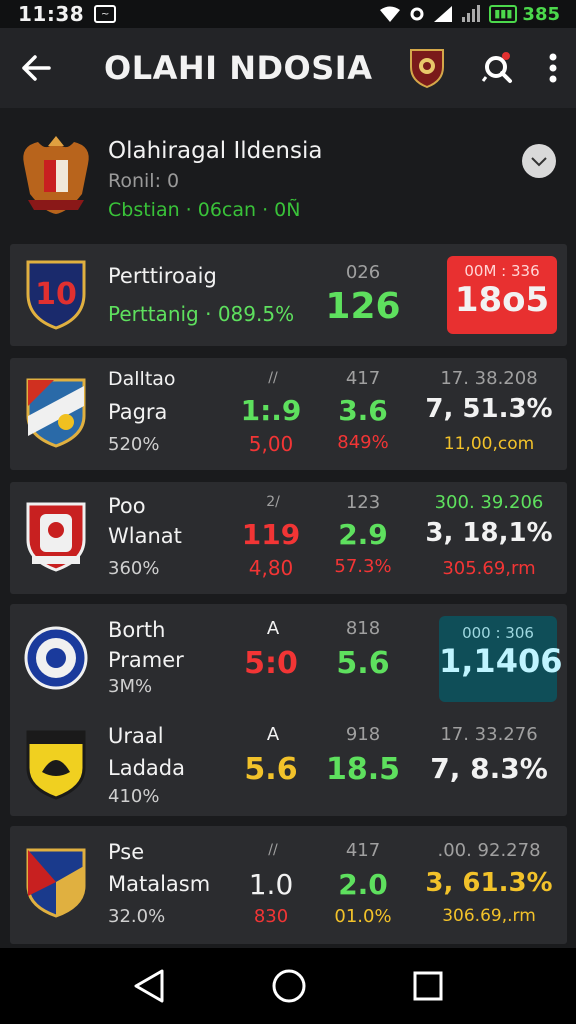  Describe the element at coordinates (201, 314) in the screenshot. I see `featured-sub: Perttanig · 089.5%` at that location.